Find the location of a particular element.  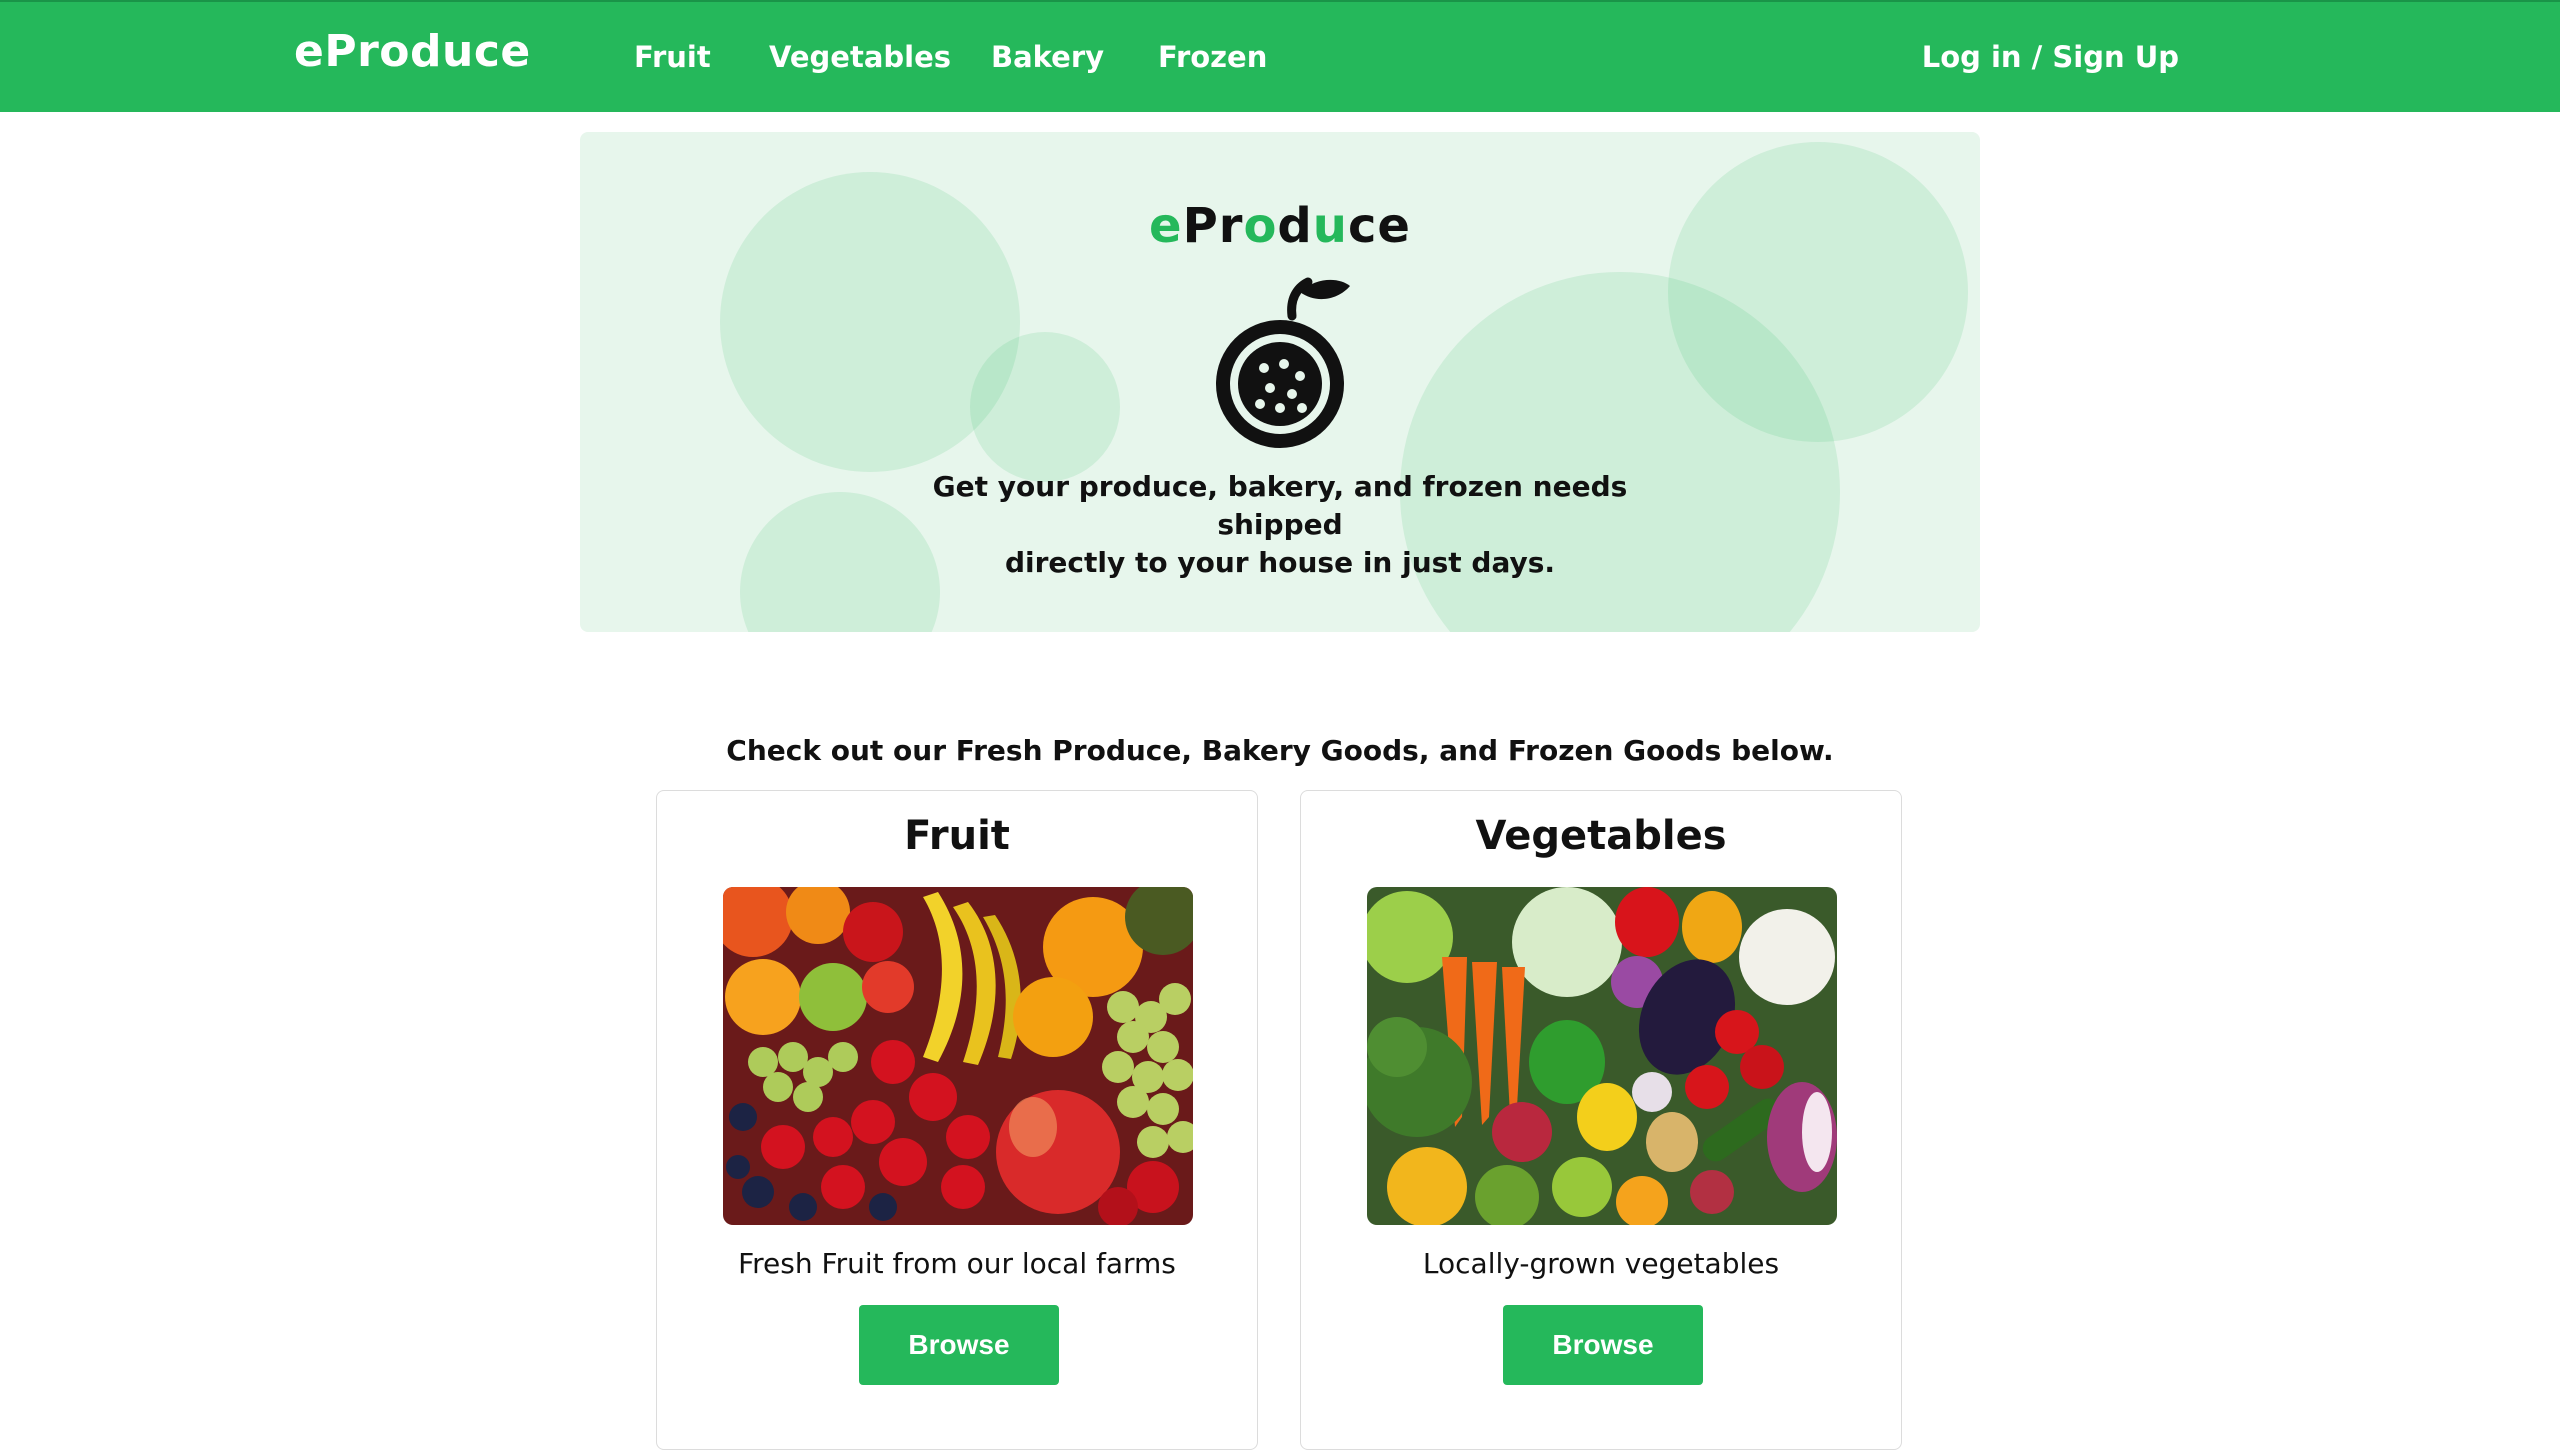

nav-link-vegetables: Vegetables is located at coordinates (860, 57).